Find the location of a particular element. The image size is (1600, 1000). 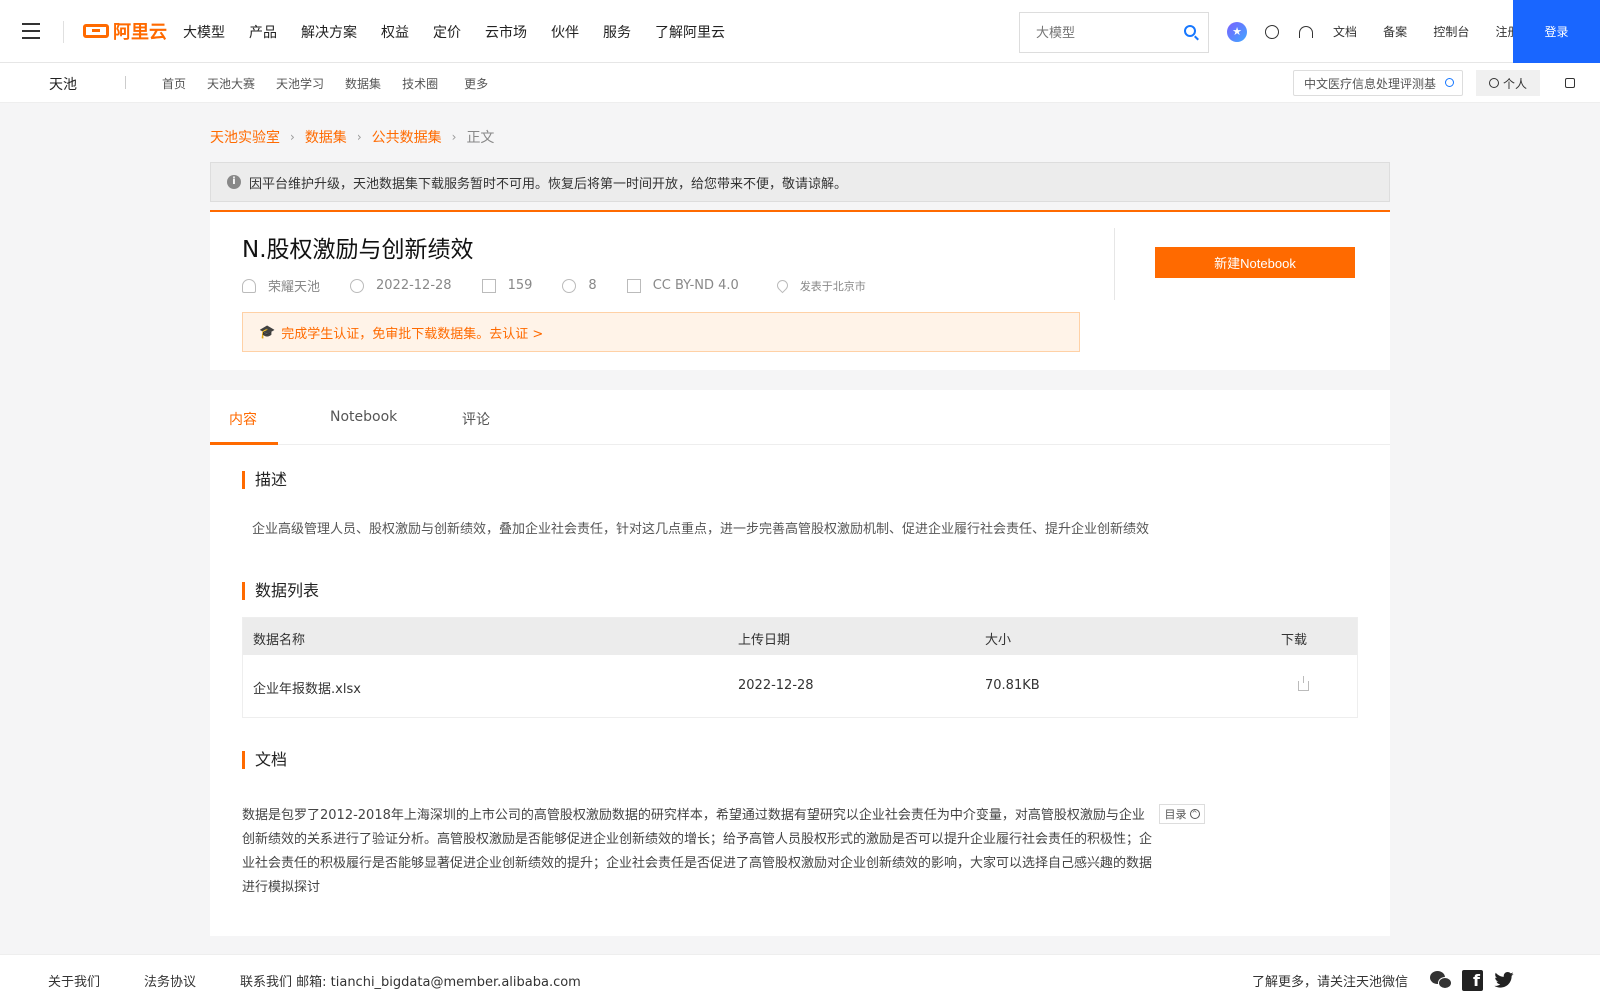

like-icon is located at coordinates (569, 285).